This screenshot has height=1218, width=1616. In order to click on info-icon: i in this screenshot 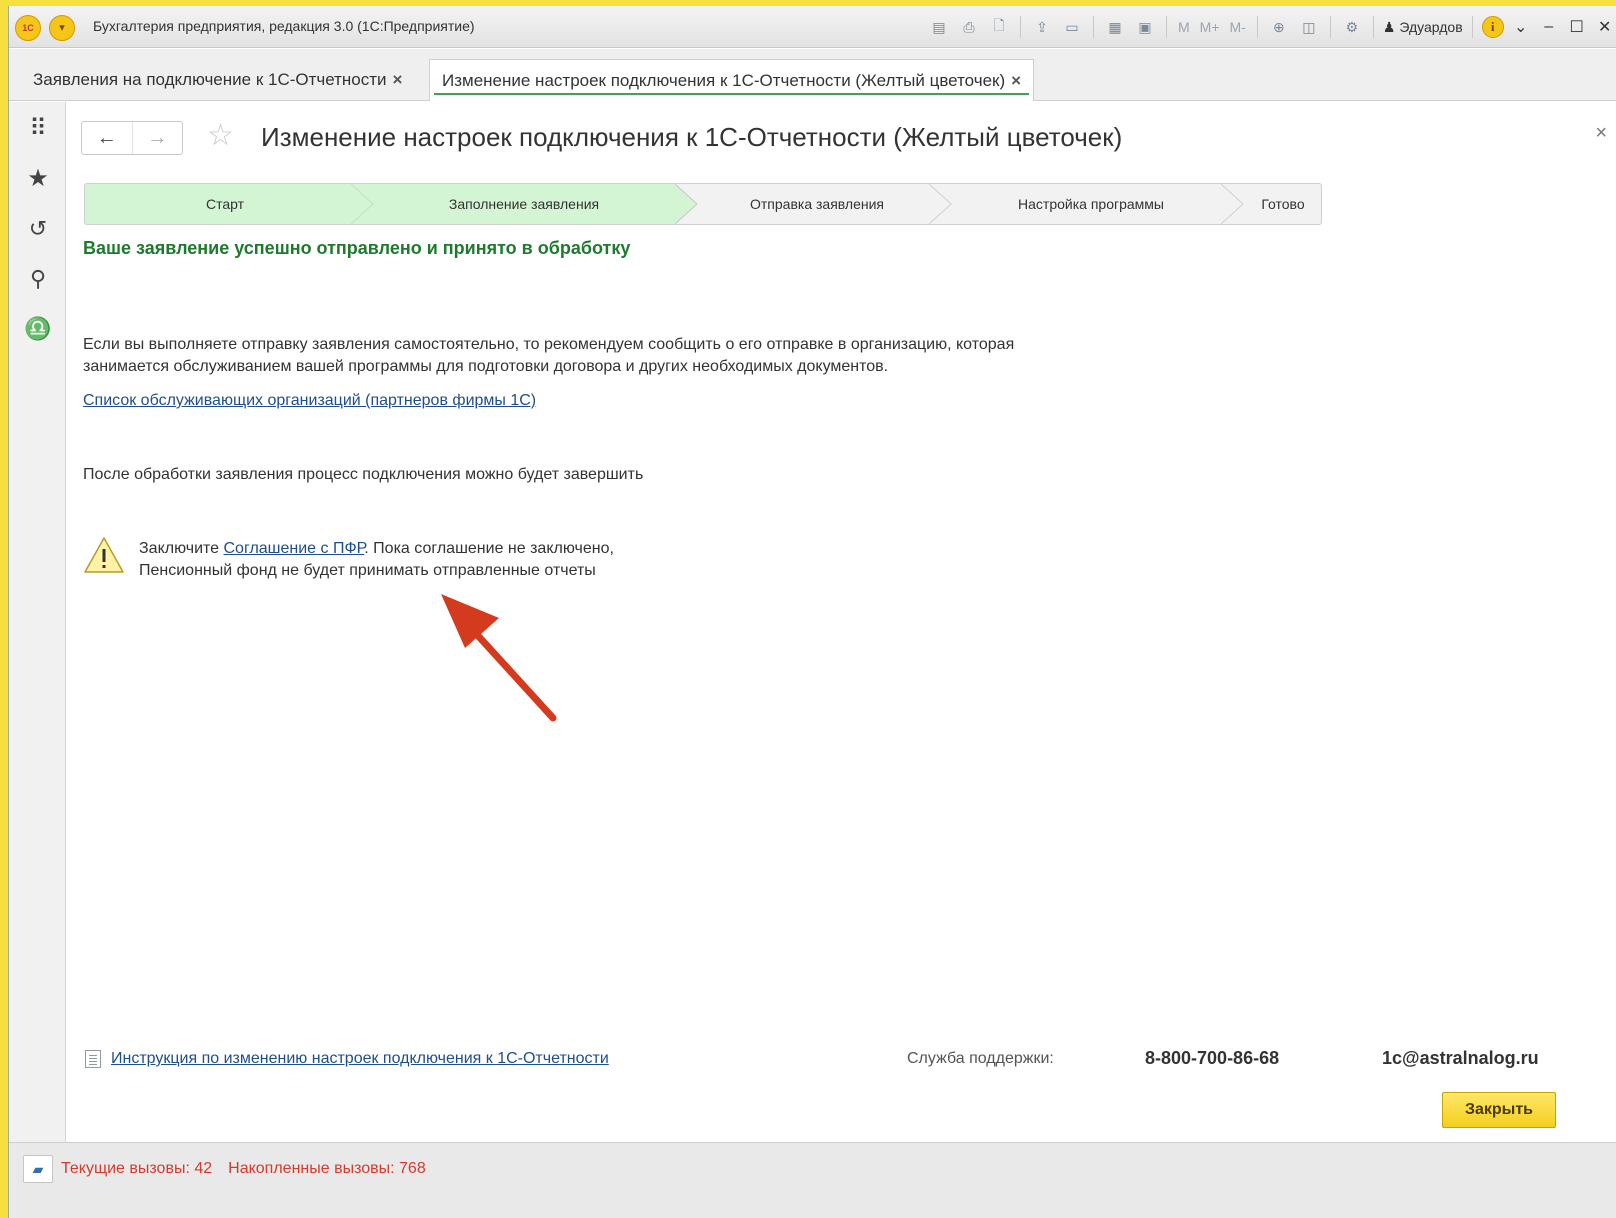, I will do `click(1492, 27)`.